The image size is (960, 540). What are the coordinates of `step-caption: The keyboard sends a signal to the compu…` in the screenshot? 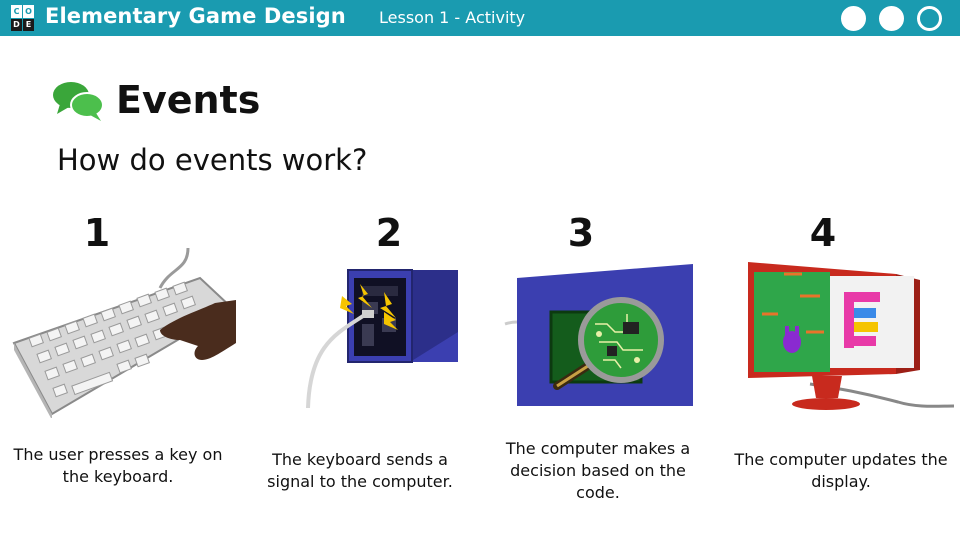 It's located at (360, 470).